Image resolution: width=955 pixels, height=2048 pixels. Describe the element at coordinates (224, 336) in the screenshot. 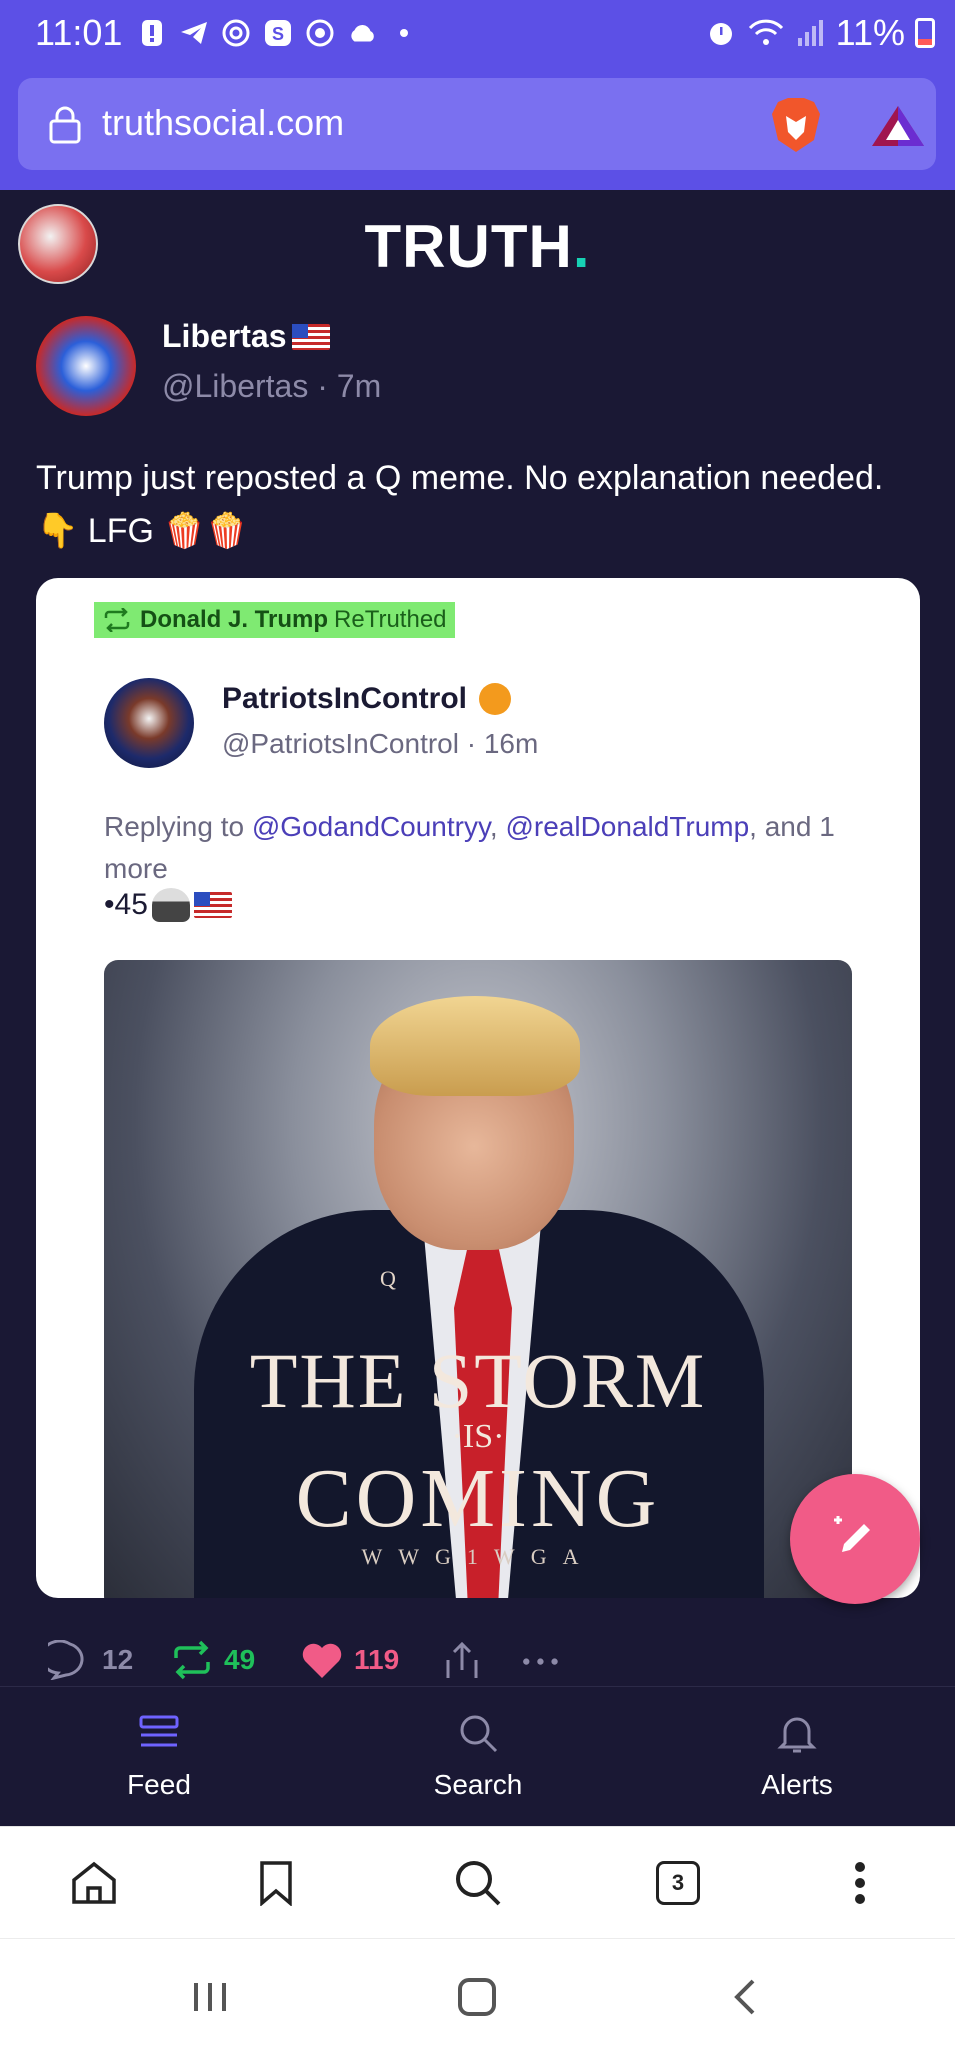

I see `author-name: Libertas` at that location.